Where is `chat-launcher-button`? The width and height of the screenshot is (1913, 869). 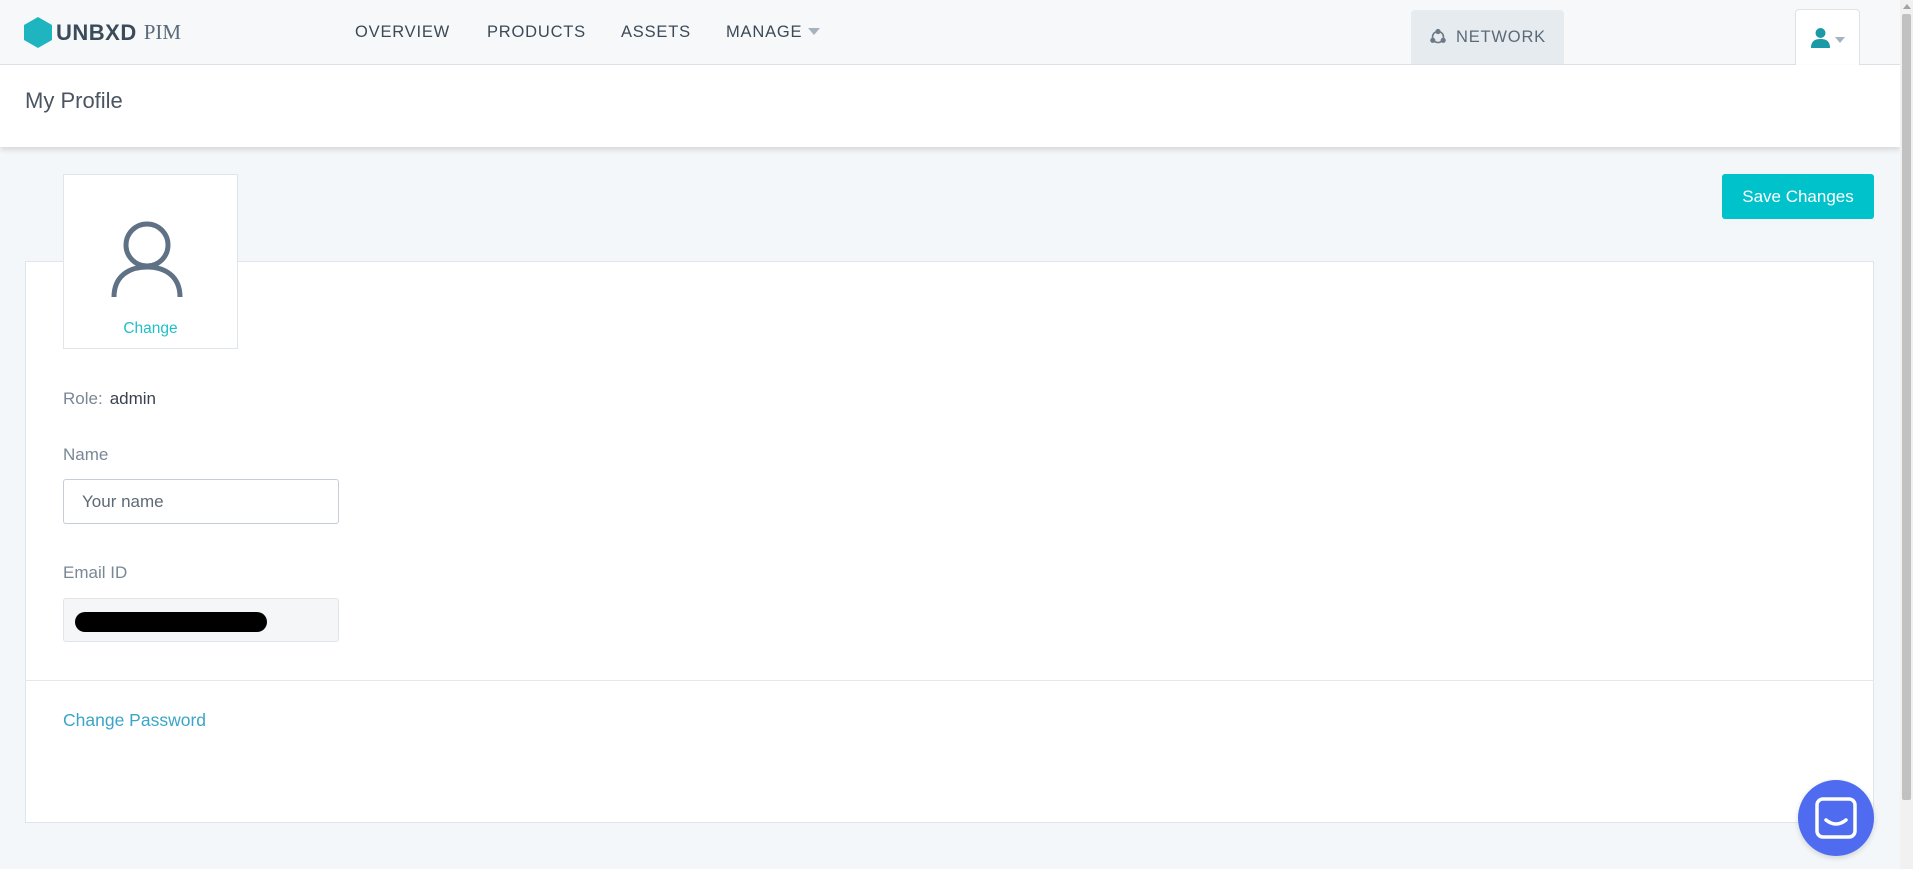
chat-launcher-button is located at coordinates (1836, 818).